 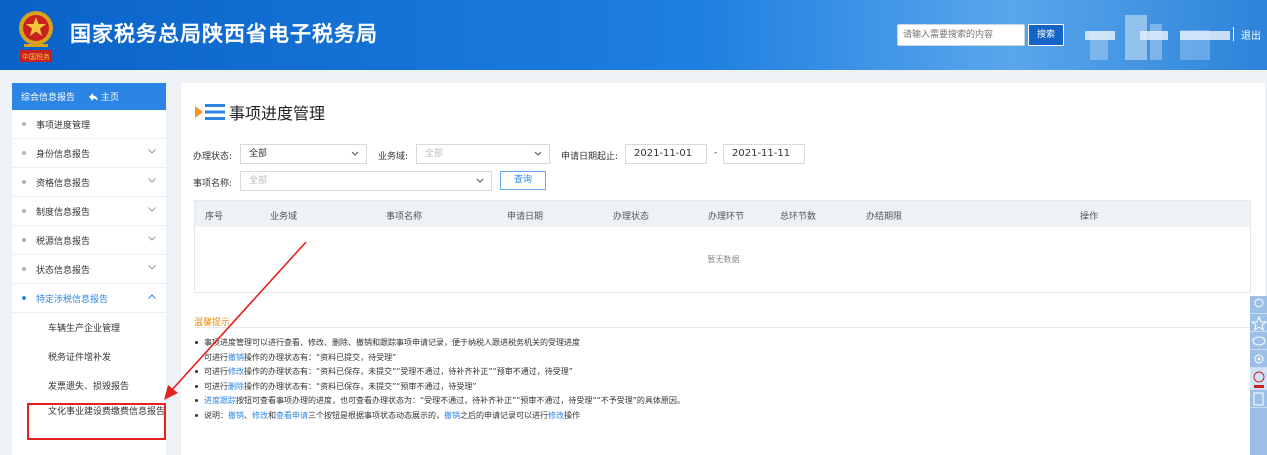 What do you see at coordinates (631, 217) in the screenshot?
I see `column-header: 办理状态` at bounding box center [631, 217].